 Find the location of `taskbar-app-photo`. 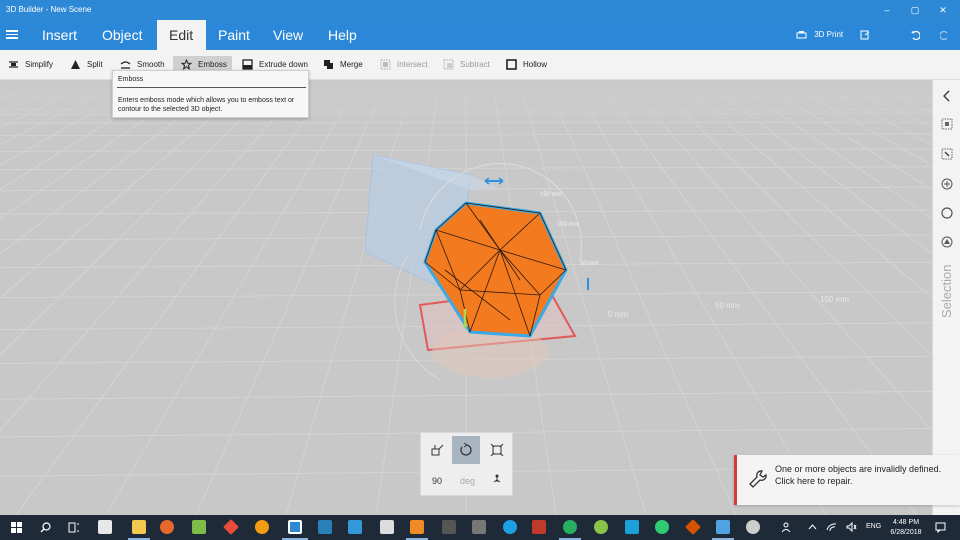

taskbar-app-photo is located at coordinates (479, 527).